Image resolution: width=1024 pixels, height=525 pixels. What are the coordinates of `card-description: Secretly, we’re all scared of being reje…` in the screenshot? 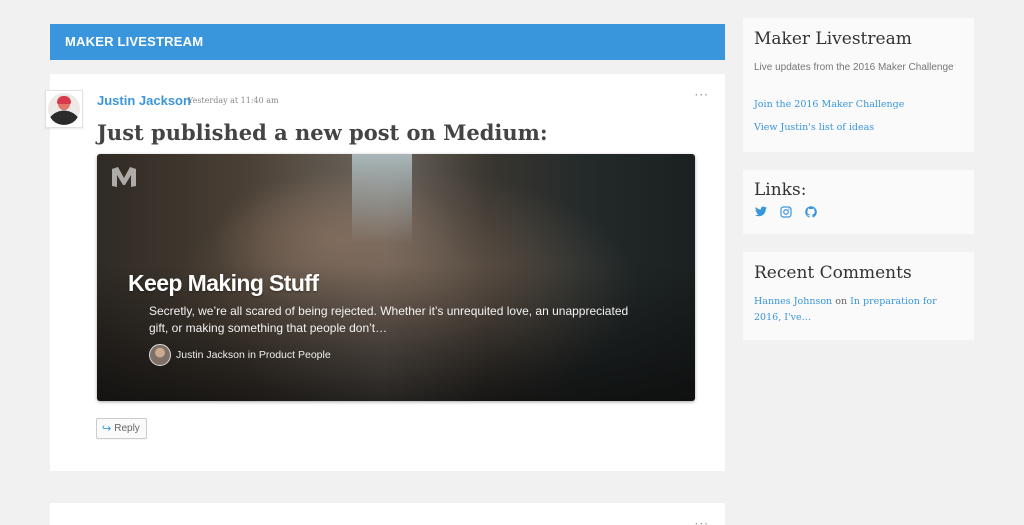 It's located at (389, 319).